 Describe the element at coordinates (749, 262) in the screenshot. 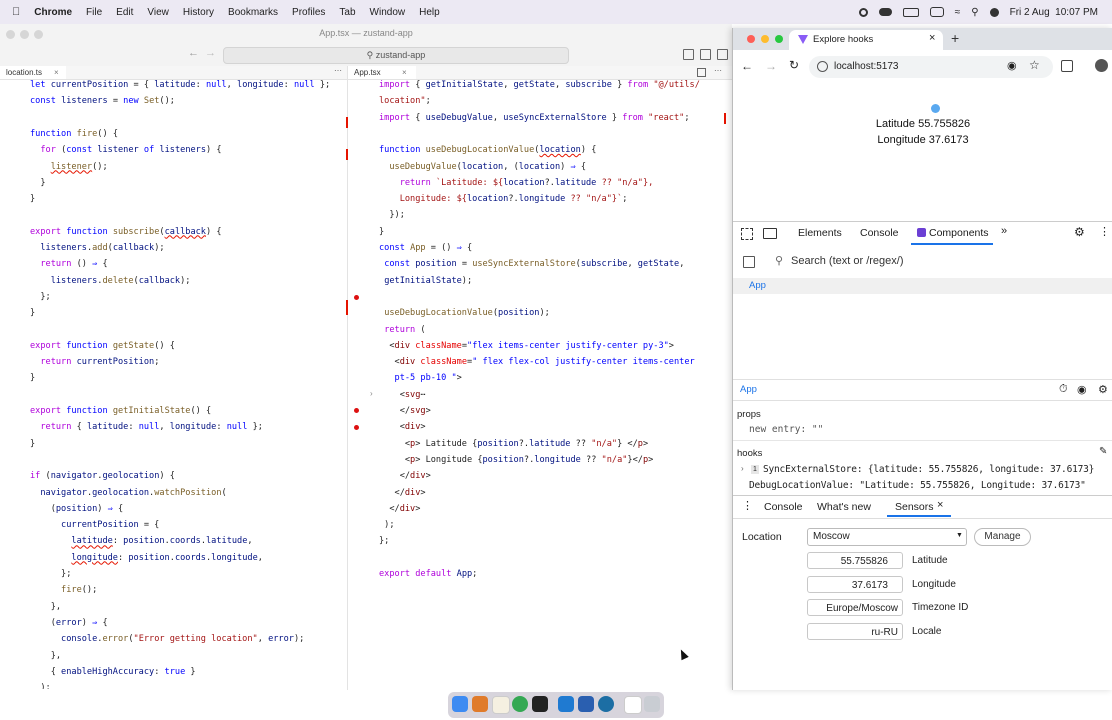

I see `select-component-icon` at that location.